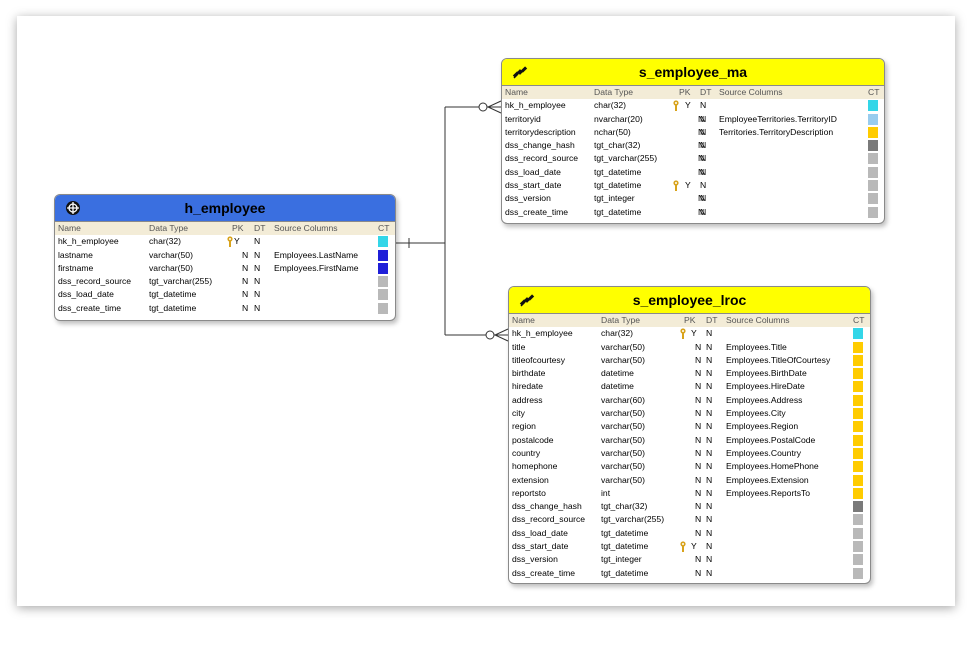  I want to click on column-name: homephone, so click(535, 466).